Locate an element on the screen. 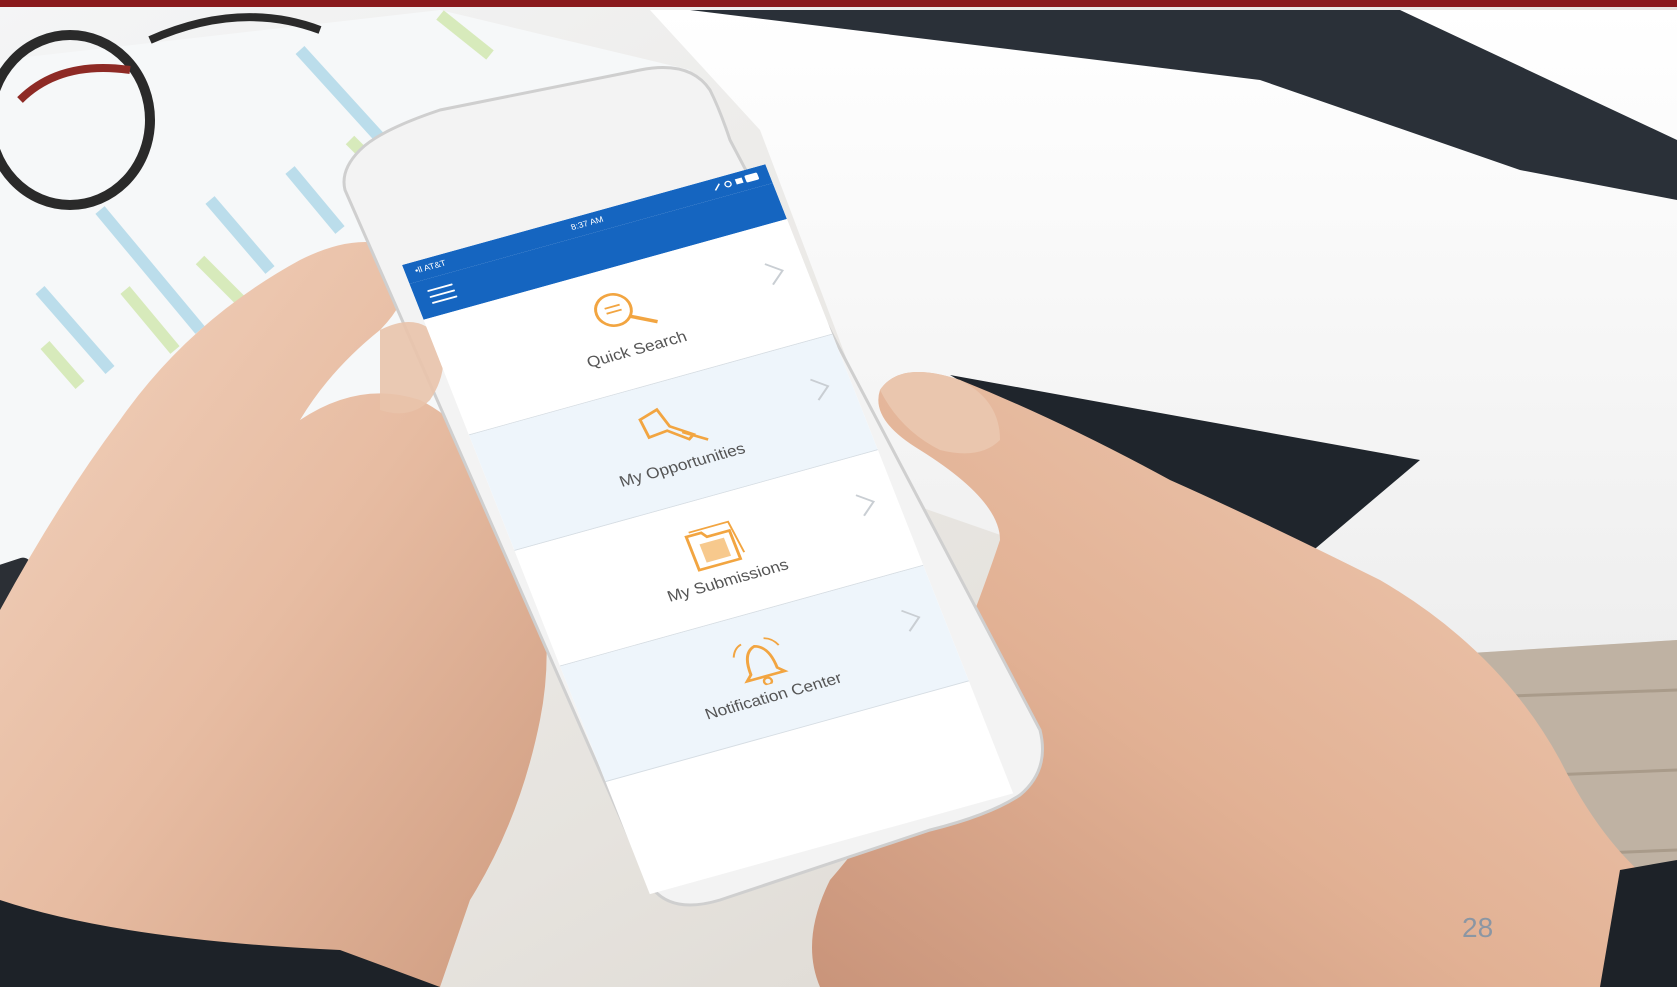 The height and width of the screenshot is (987, 1677). page-number: 28 is located at coordinates (1478, 927).